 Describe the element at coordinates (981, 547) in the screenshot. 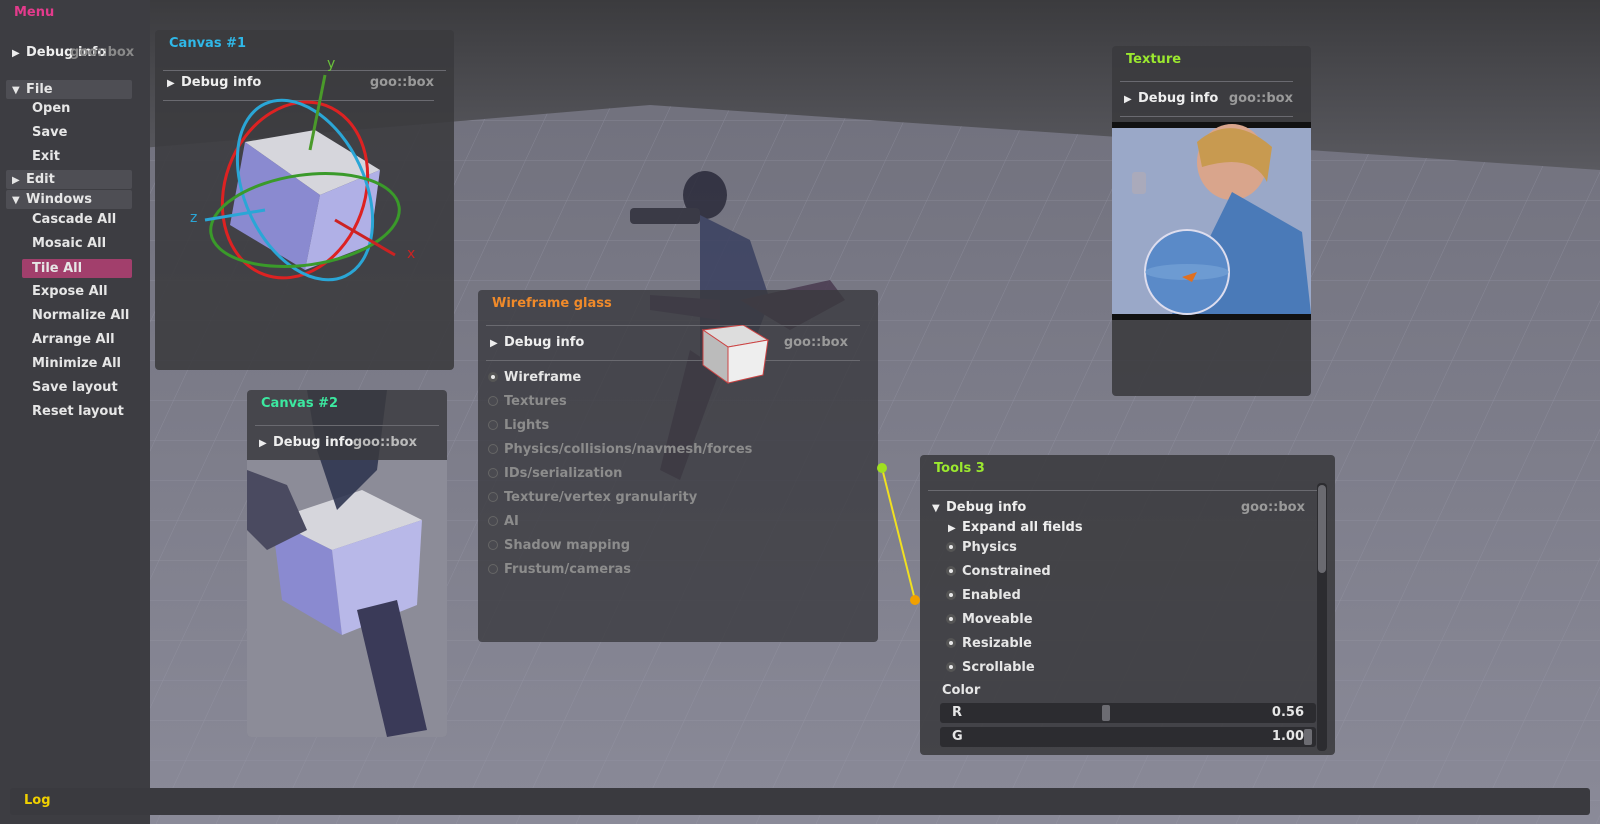

I see `flag-physics: Physics` at that location.